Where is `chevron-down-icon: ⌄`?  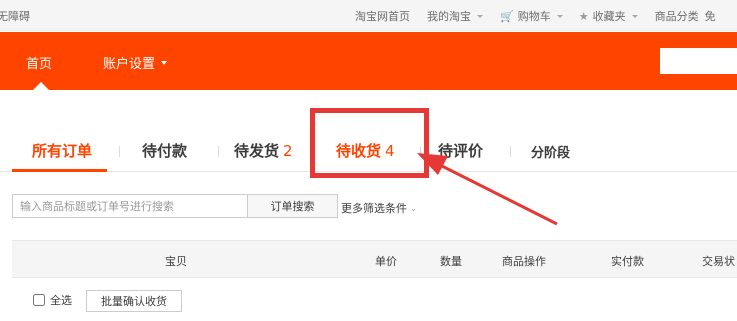
chevron-down-icon: ⌄ is located at coordinates (413, 208).